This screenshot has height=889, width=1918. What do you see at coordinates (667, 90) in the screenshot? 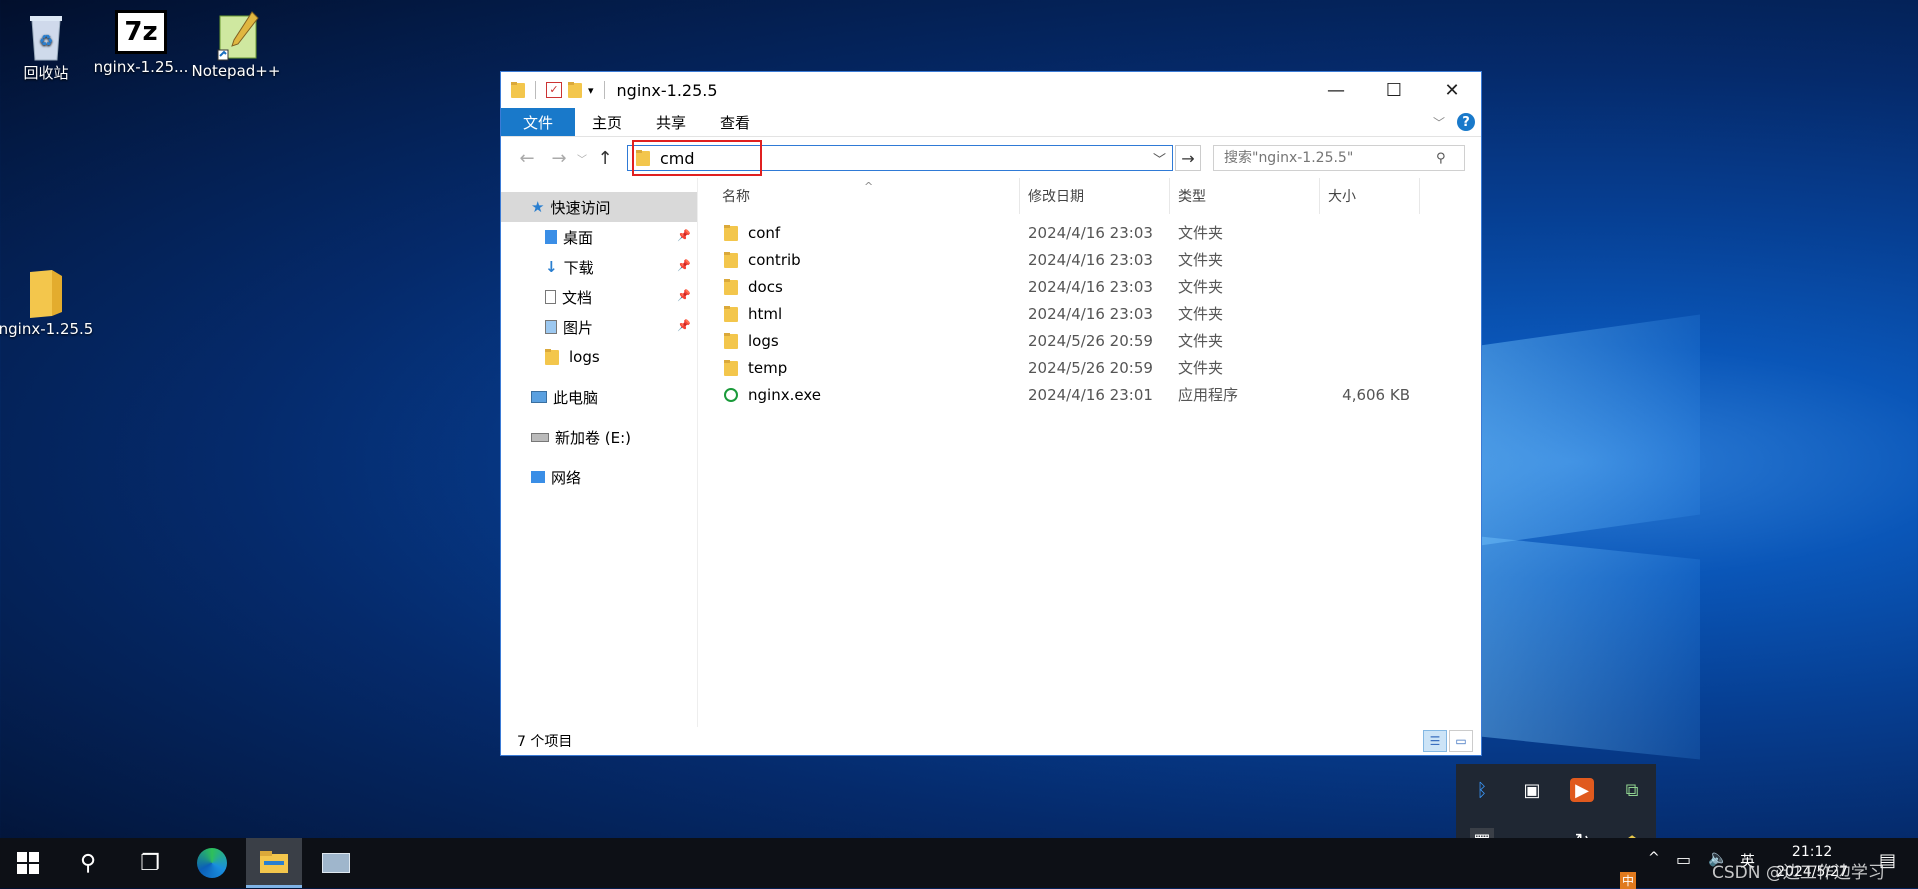
I see `window-title: nginx-1.25.5` at bounding box center [667, 90].